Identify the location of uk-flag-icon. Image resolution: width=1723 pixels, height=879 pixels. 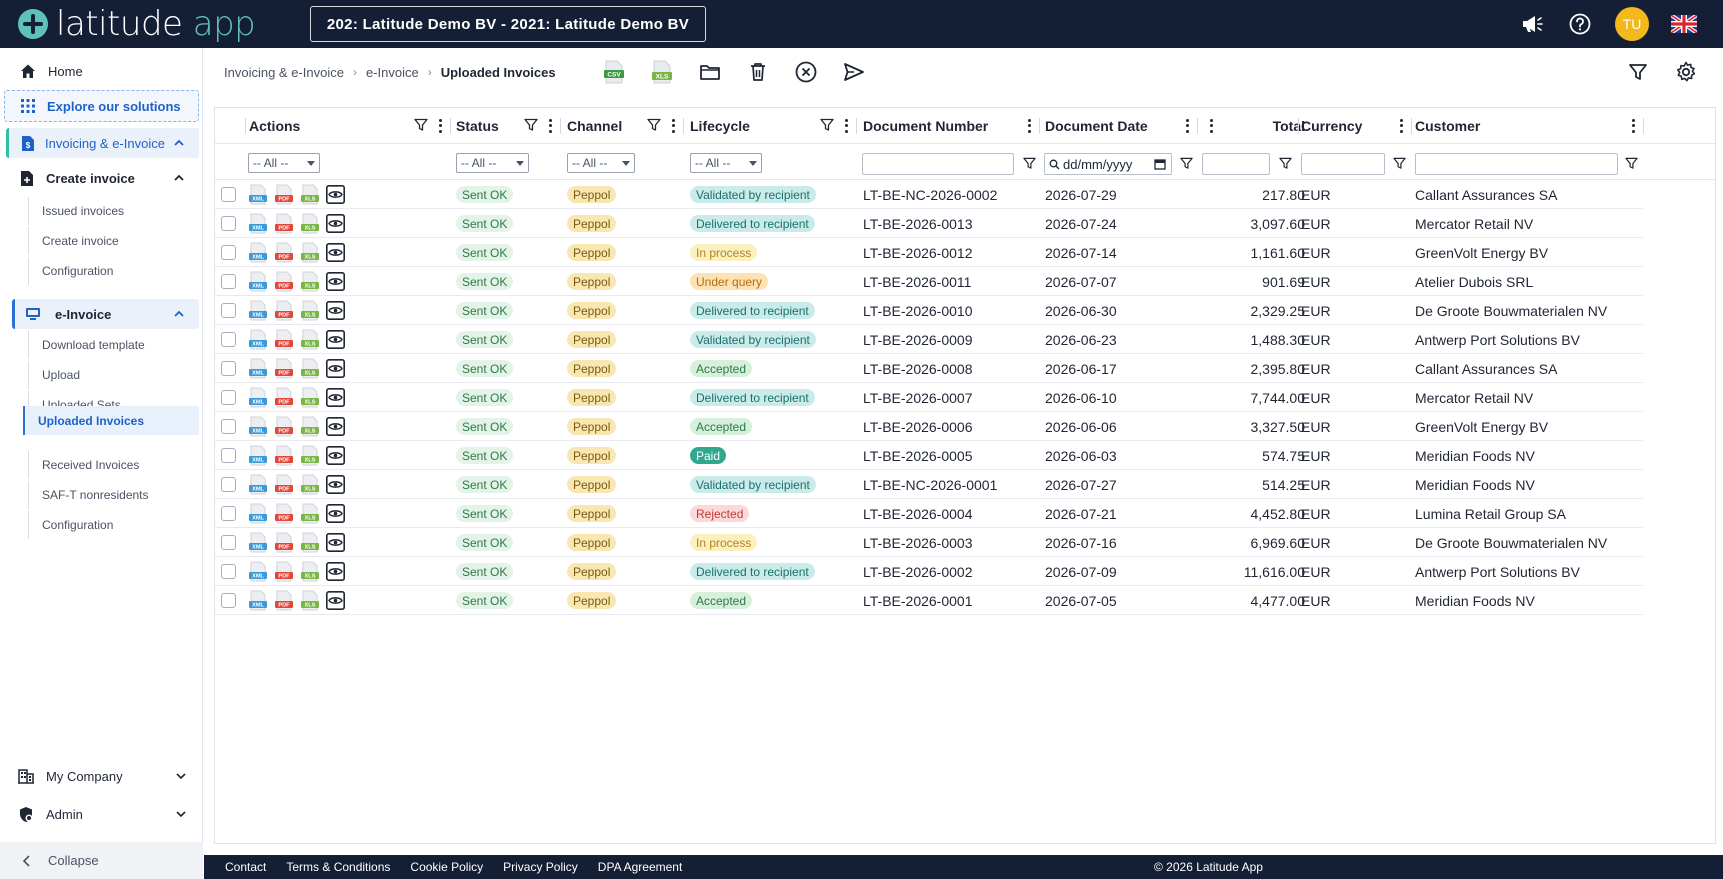
(1684, 24).